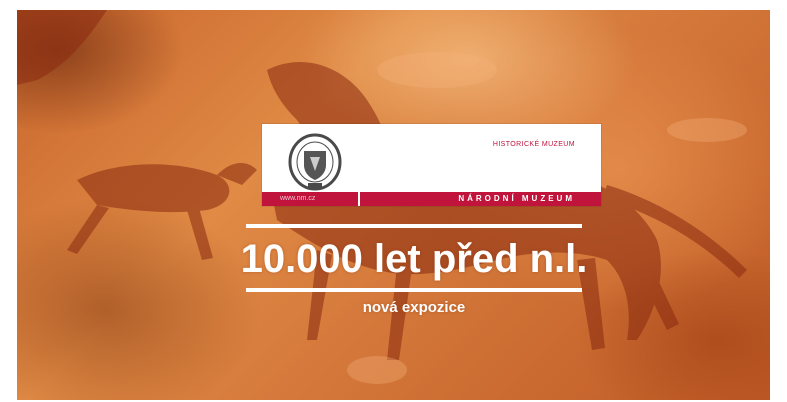 This screenshot has width=787, height=402. Describe the element at coordinates (315, 162) in the screenshot. I see `museum-seal-icon` at that location.